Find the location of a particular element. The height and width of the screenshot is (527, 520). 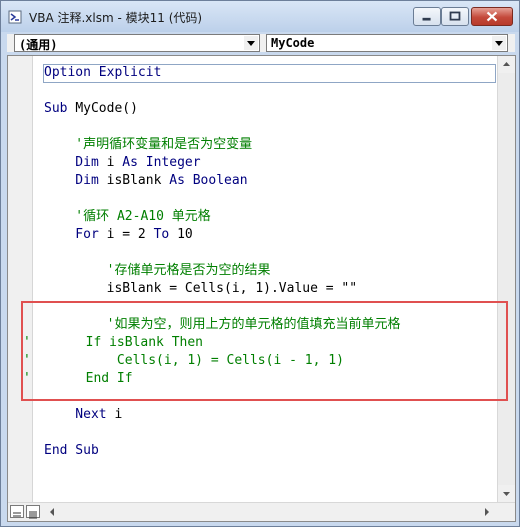

arrow-down-icon is located at coordinates (506, 494).